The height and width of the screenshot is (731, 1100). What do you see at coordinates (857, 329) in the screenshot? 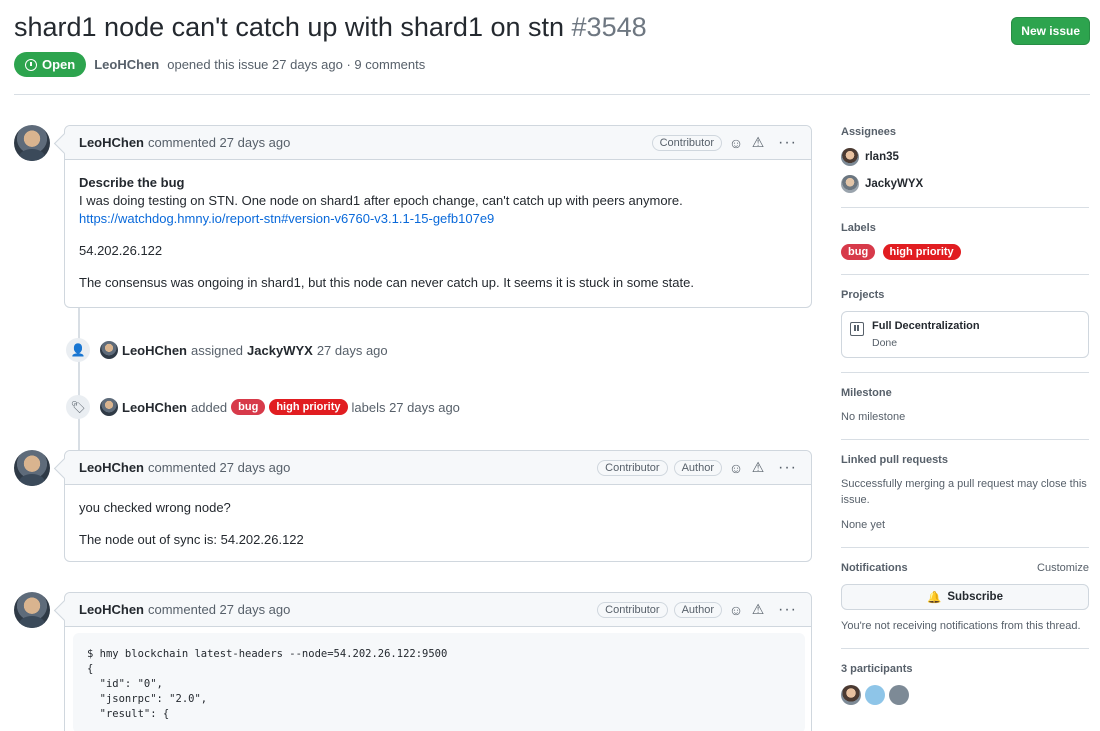
I see `project-board-icon` at bounding box center [857, 329].